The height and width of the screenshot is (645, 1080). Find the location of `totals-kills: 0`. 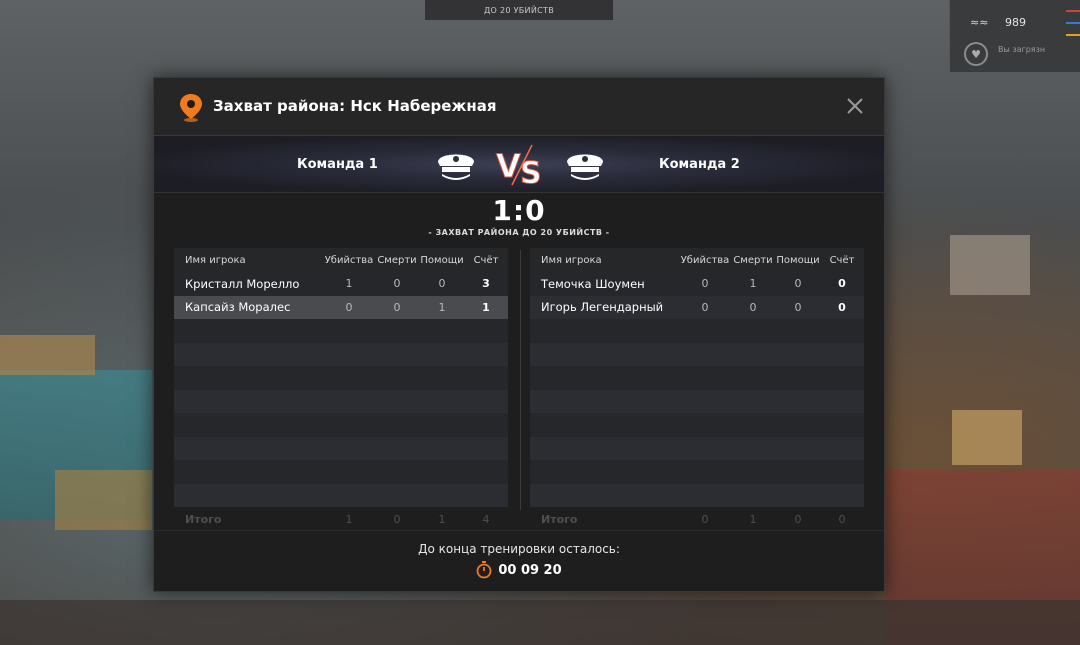

totals-kills: 0 is located at coordinates (705, 519).